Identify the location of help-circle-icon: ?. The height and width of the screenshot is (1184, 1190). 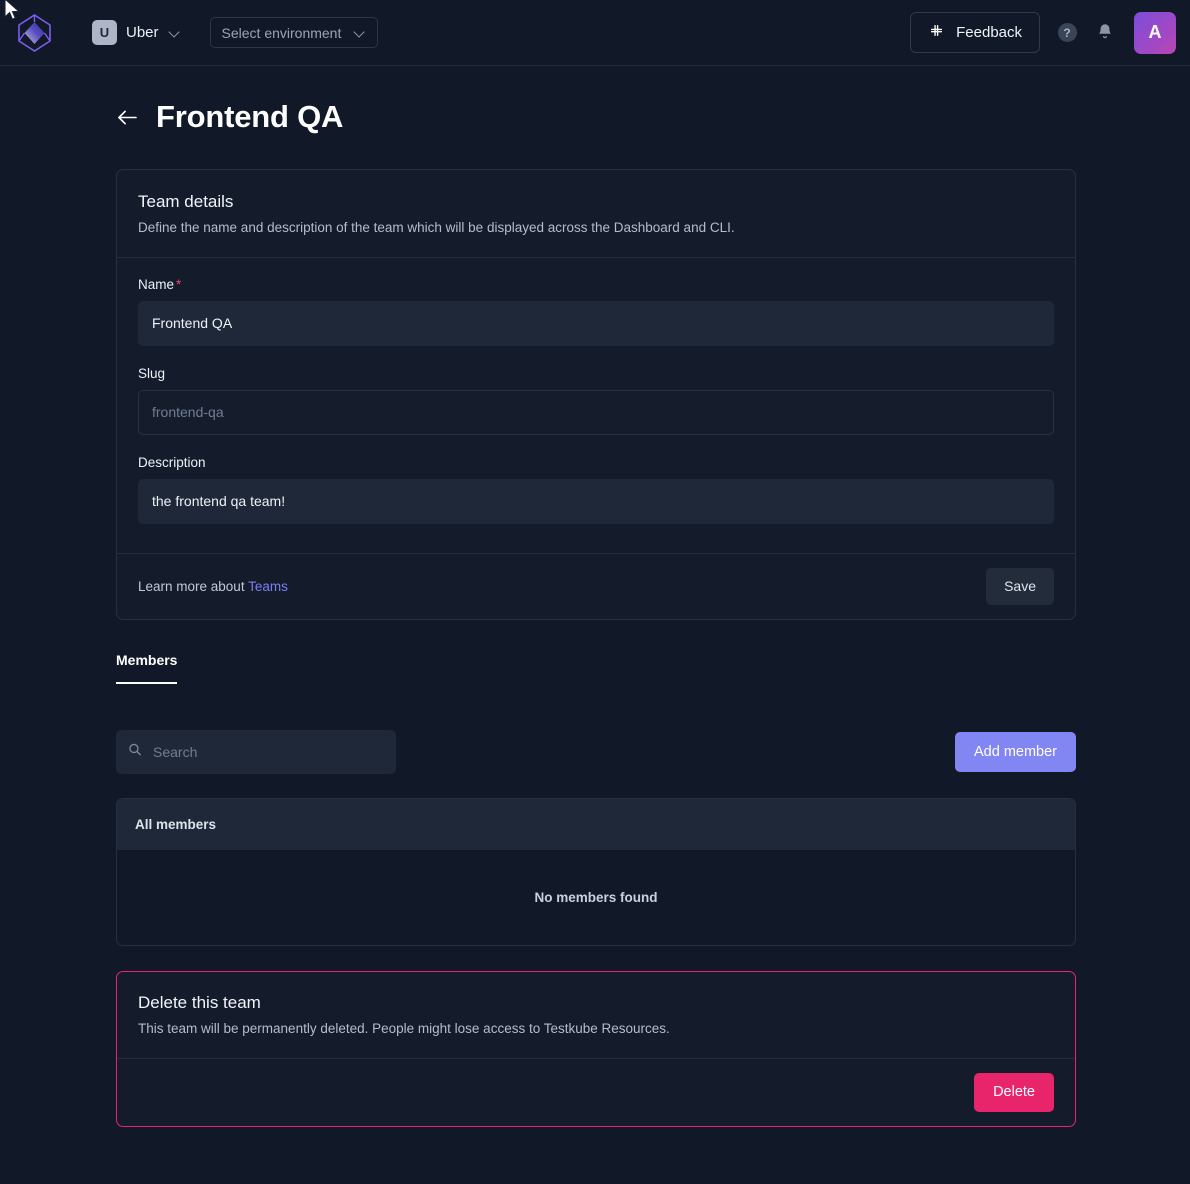
(1067, 32).